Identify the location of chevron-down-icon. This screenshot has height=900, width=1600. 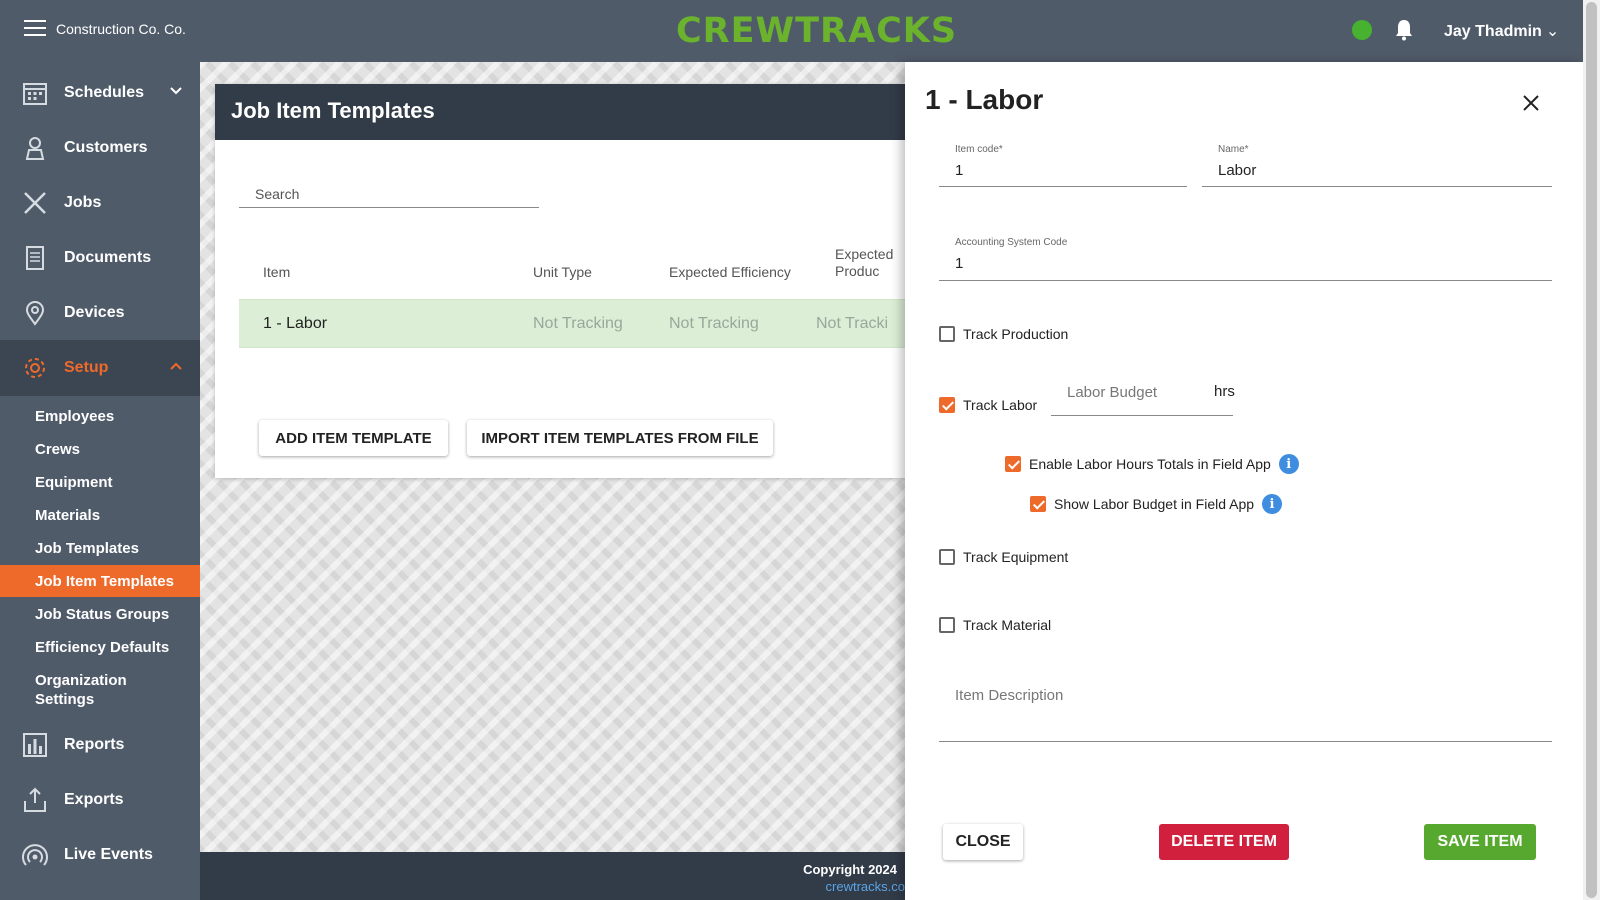
(176, 91).